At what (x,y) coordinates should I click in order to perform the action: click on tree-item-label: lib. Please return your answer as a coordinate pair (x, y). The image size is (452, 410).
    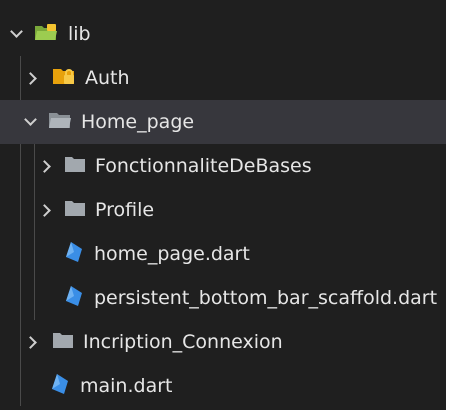
    Looking at the image, I should click on (79, 33).